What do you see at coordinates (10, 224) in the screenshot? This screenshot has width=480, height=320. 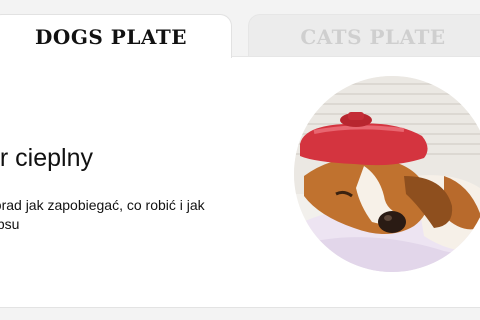 I see `article-description-line-2: c psu` at bounding box center [10, 224].